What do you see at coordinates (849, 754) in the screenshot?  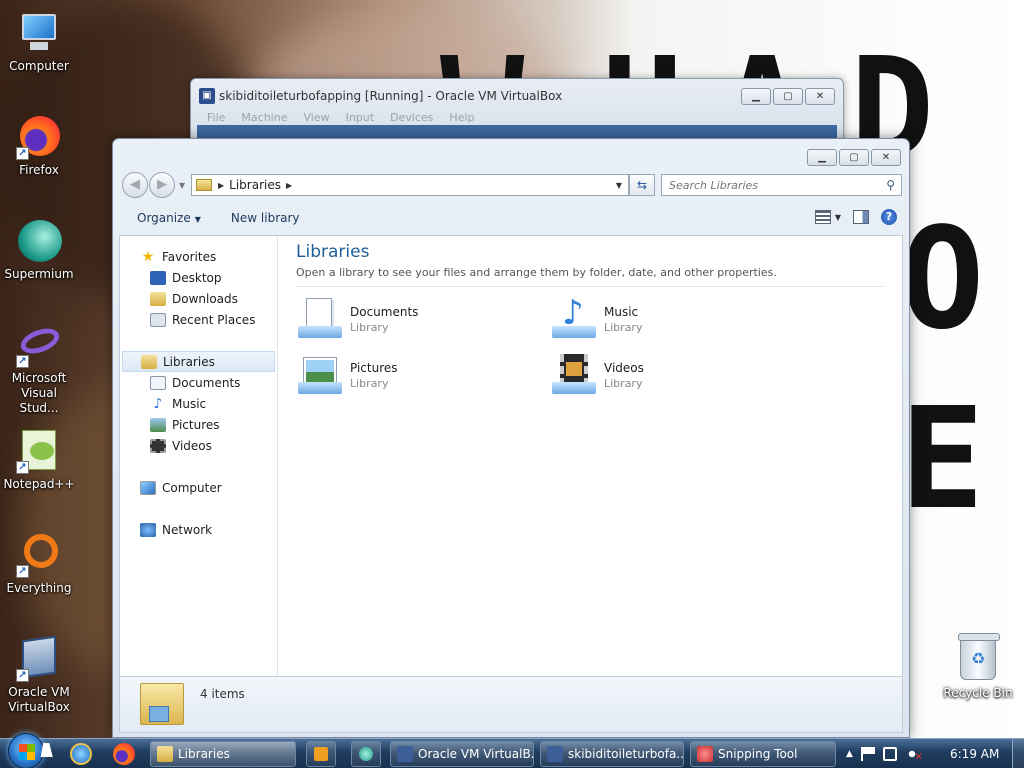 I see `show-hidden-icons-button: ▲` at bounding box center [849, 754].